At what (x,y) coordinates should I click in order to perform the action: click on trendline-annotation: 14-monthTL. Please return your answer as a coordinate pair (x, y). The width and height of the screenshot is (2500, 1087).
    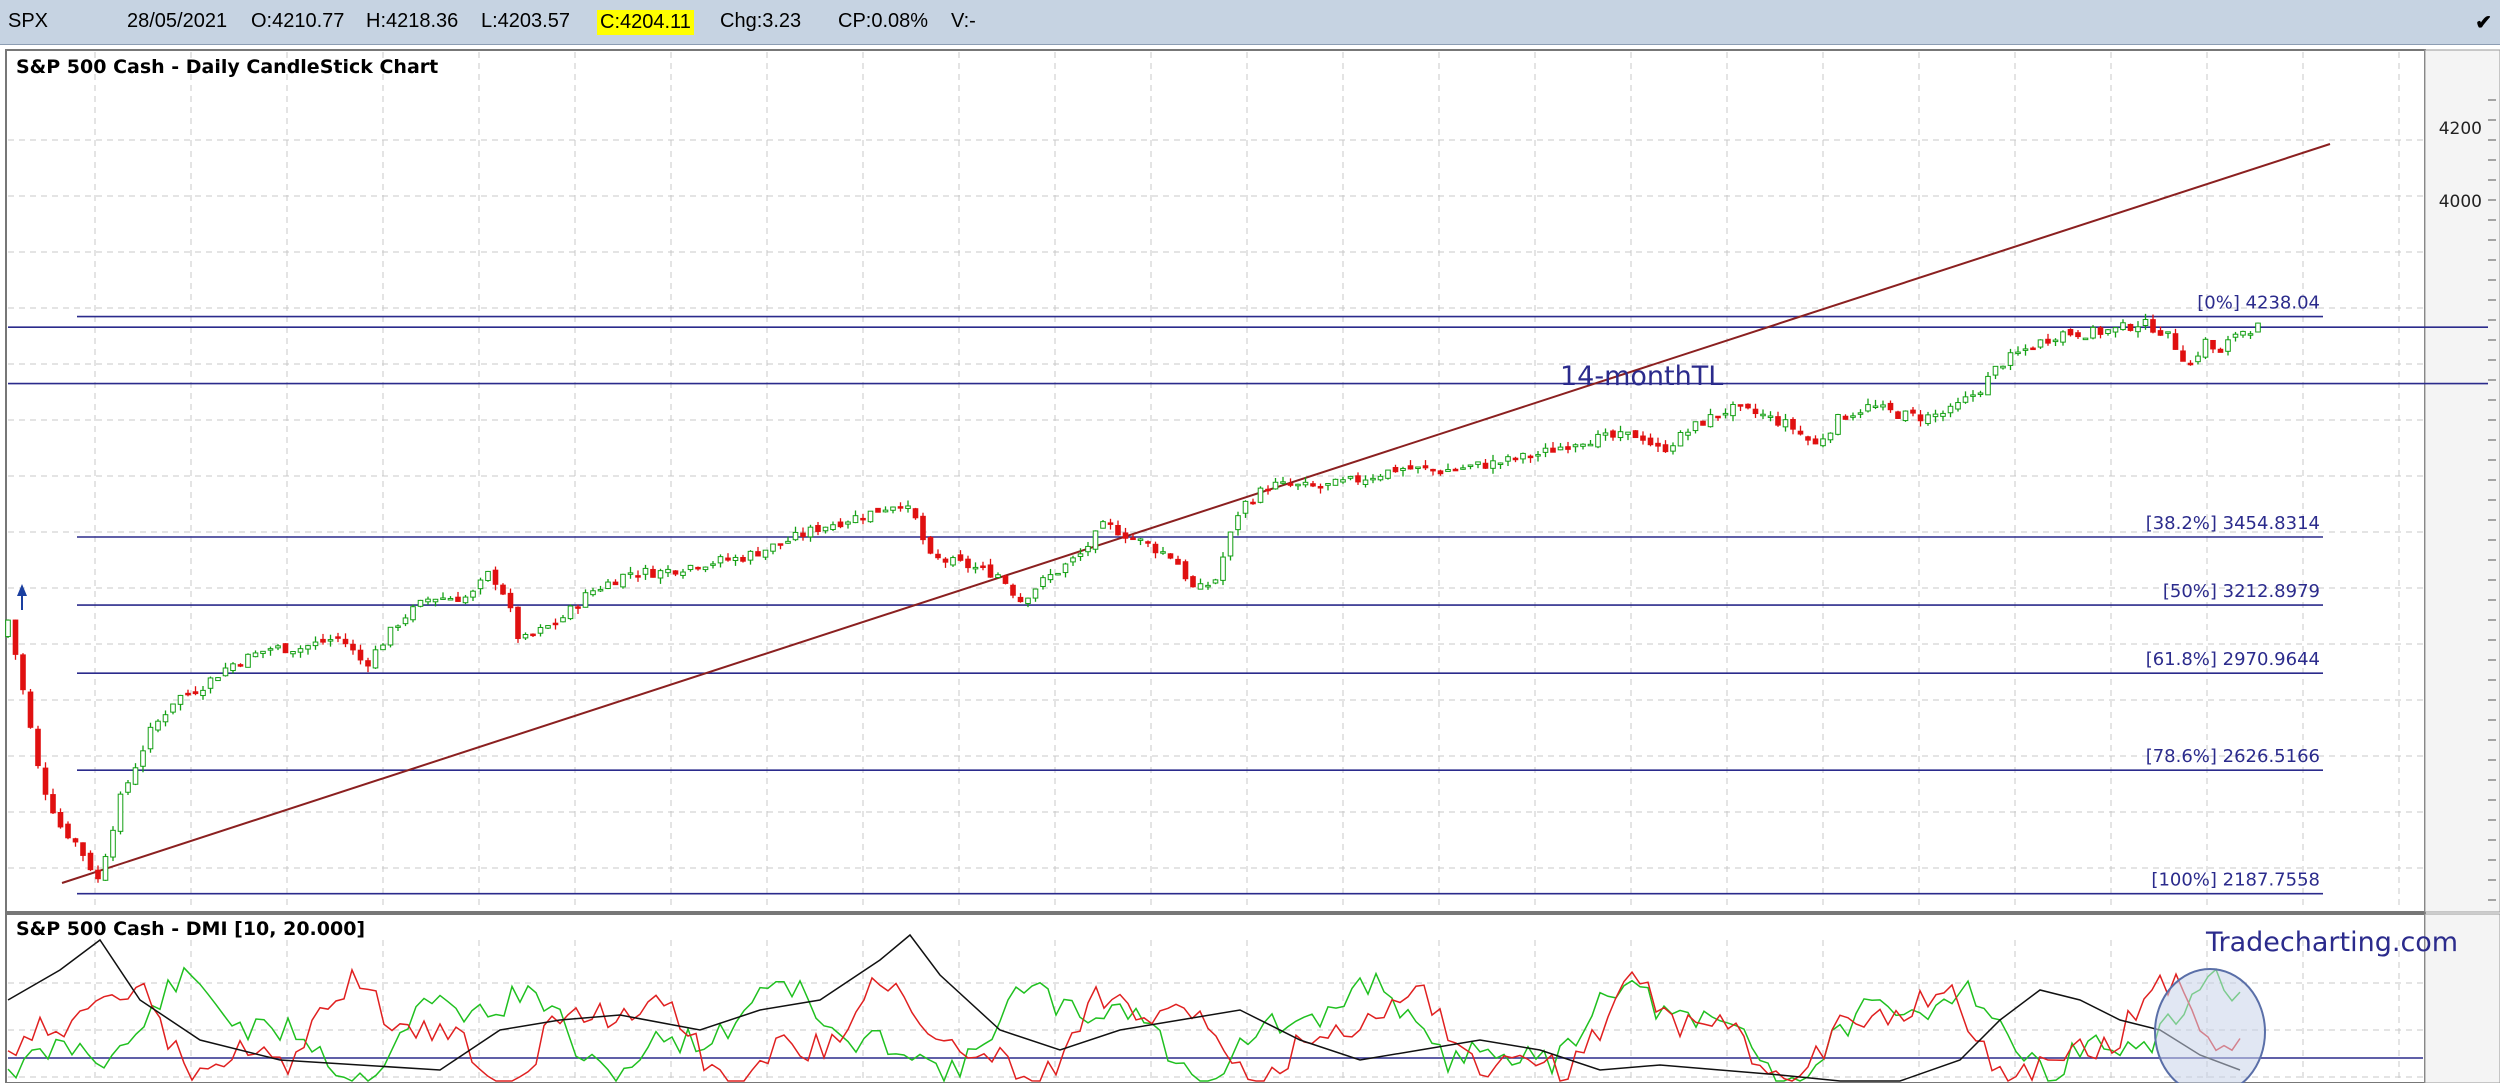
    Looking at the image, I should click on (1641, 376).